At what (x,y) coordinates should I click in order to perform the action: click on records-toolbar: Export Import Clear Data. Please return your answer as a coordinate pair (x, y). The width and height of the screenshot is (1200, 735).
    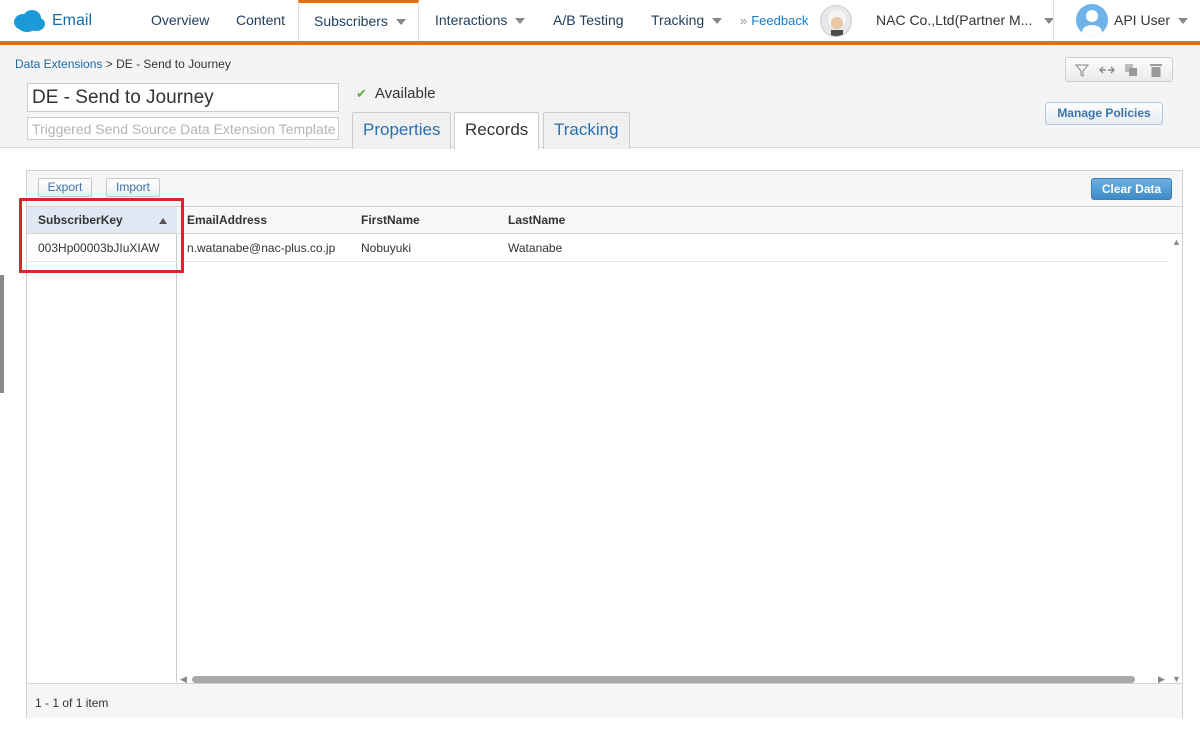
    Looking at the image, I should click on (604, 189).